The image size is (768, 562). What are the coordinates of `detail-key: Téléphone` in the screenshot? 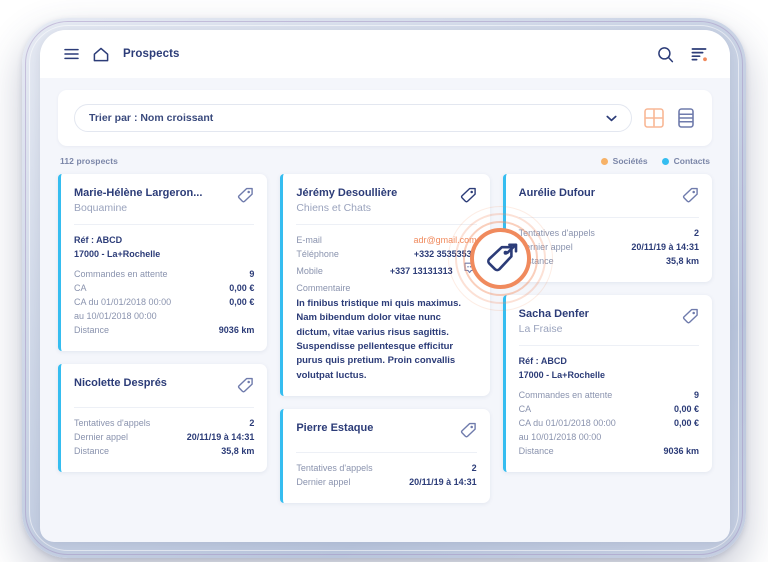 It's located at (317, 254).